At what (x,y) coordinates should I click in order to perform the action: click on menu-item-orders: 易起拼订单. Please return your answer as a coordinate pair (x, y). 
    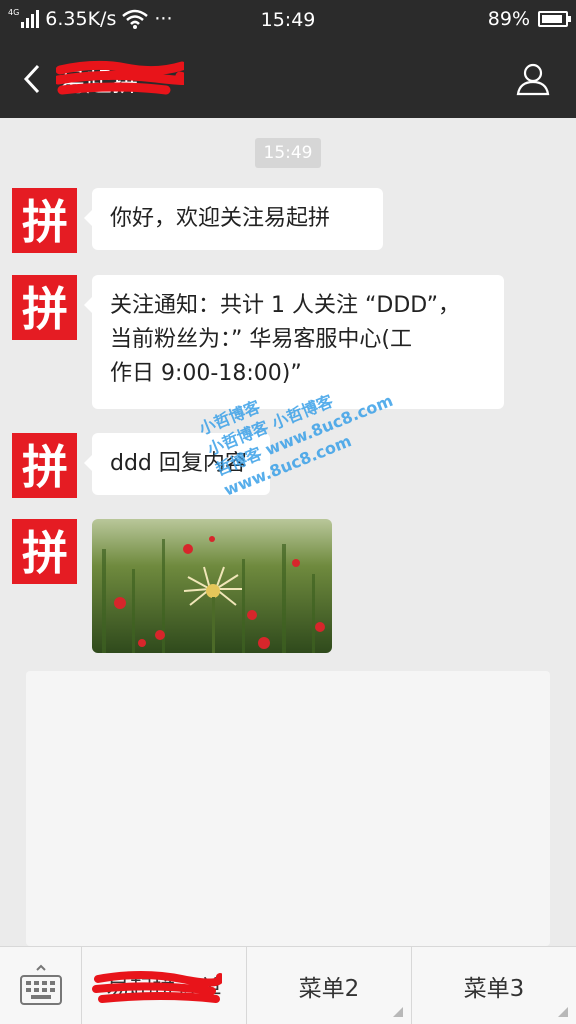
    Looking at the image, I should click on (164, 985).